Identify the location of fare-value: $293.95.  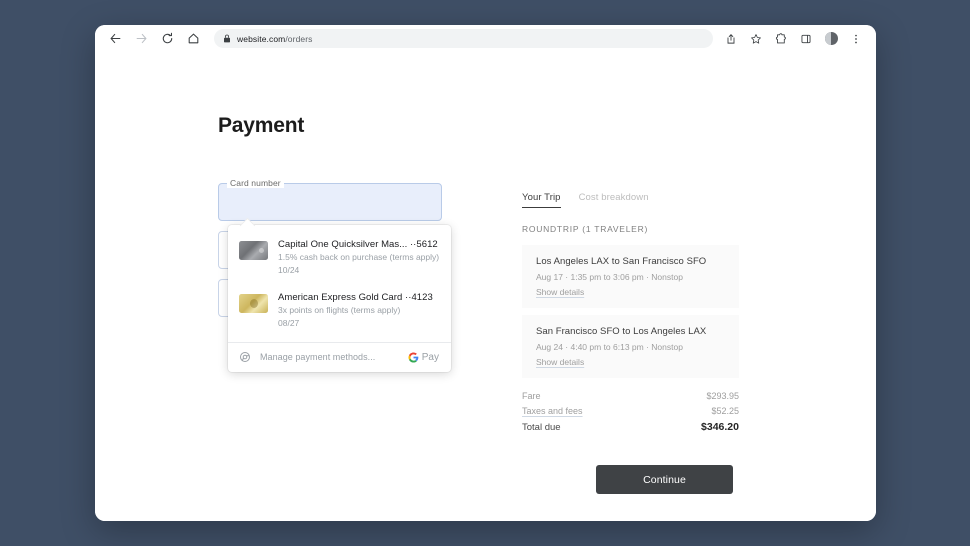
(722, 396).